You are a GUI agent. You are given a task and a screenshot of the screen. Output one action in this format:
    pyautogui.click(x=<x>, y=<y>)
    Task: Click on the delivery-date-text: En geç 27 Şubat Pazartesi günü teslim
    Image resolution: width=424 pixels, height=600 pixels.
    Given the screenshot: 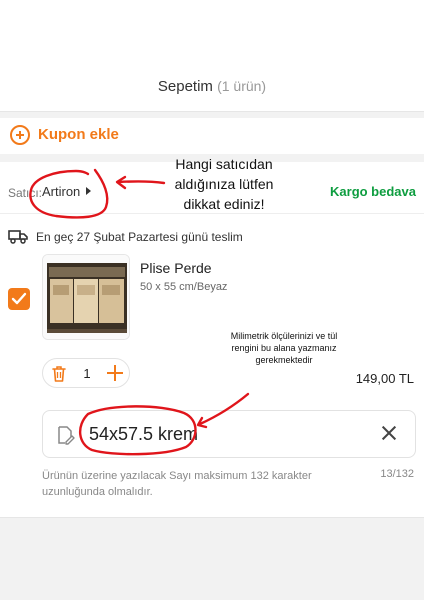 What is the action you would take?
    pyautogui.click(x=139, y=237)
    